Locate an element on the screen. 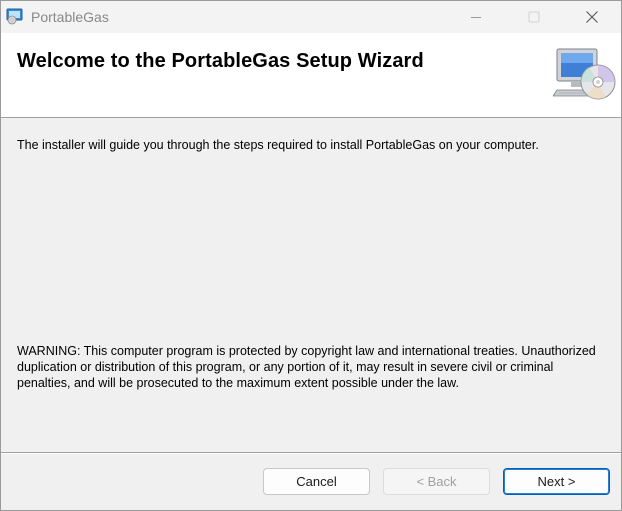 The height and width of the screenshot is (511, 622). footer-separator is located at coordinates (311, 453).